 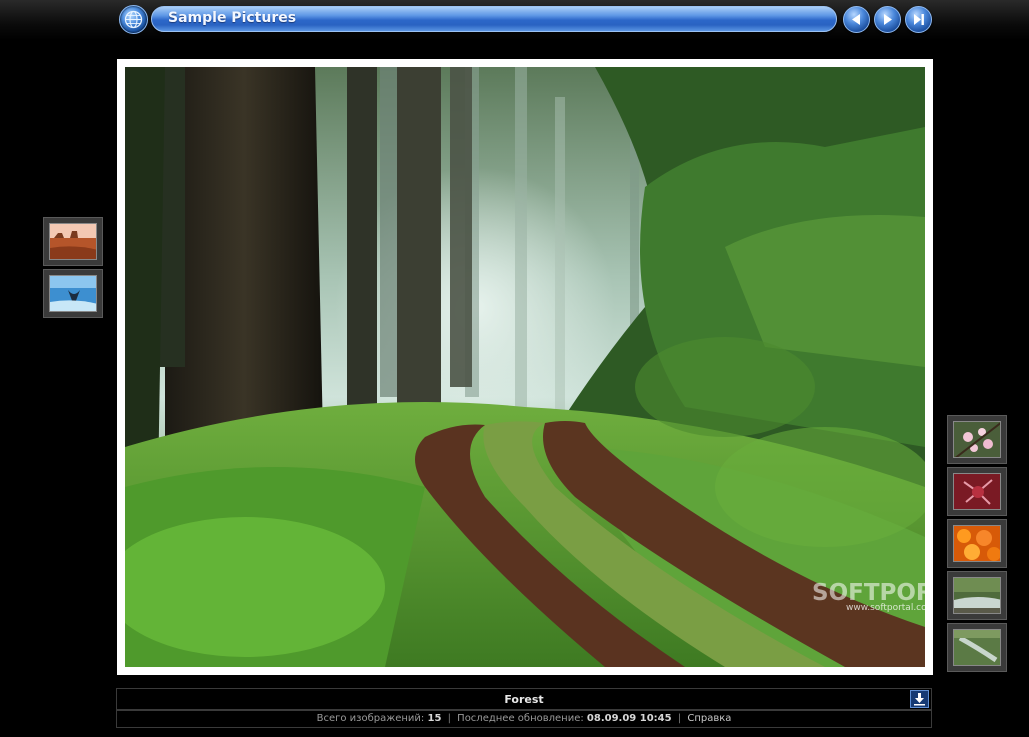 I want to click on thumbnail-orange-flowers, so click(x=977, y=543).